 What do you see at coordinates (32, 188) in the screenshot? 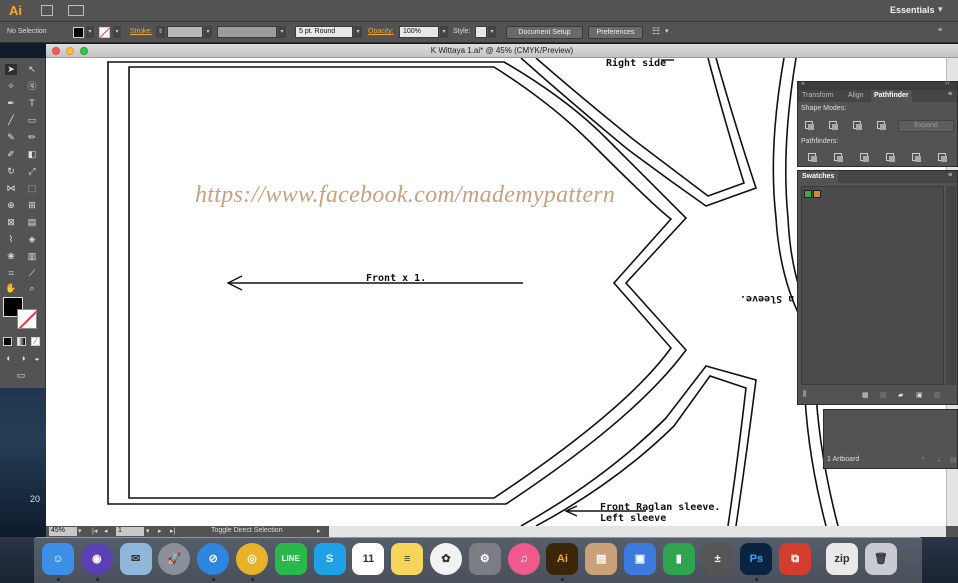
I see `free-transform-tool-icon: ⬚` at bounding box center [32, 188].